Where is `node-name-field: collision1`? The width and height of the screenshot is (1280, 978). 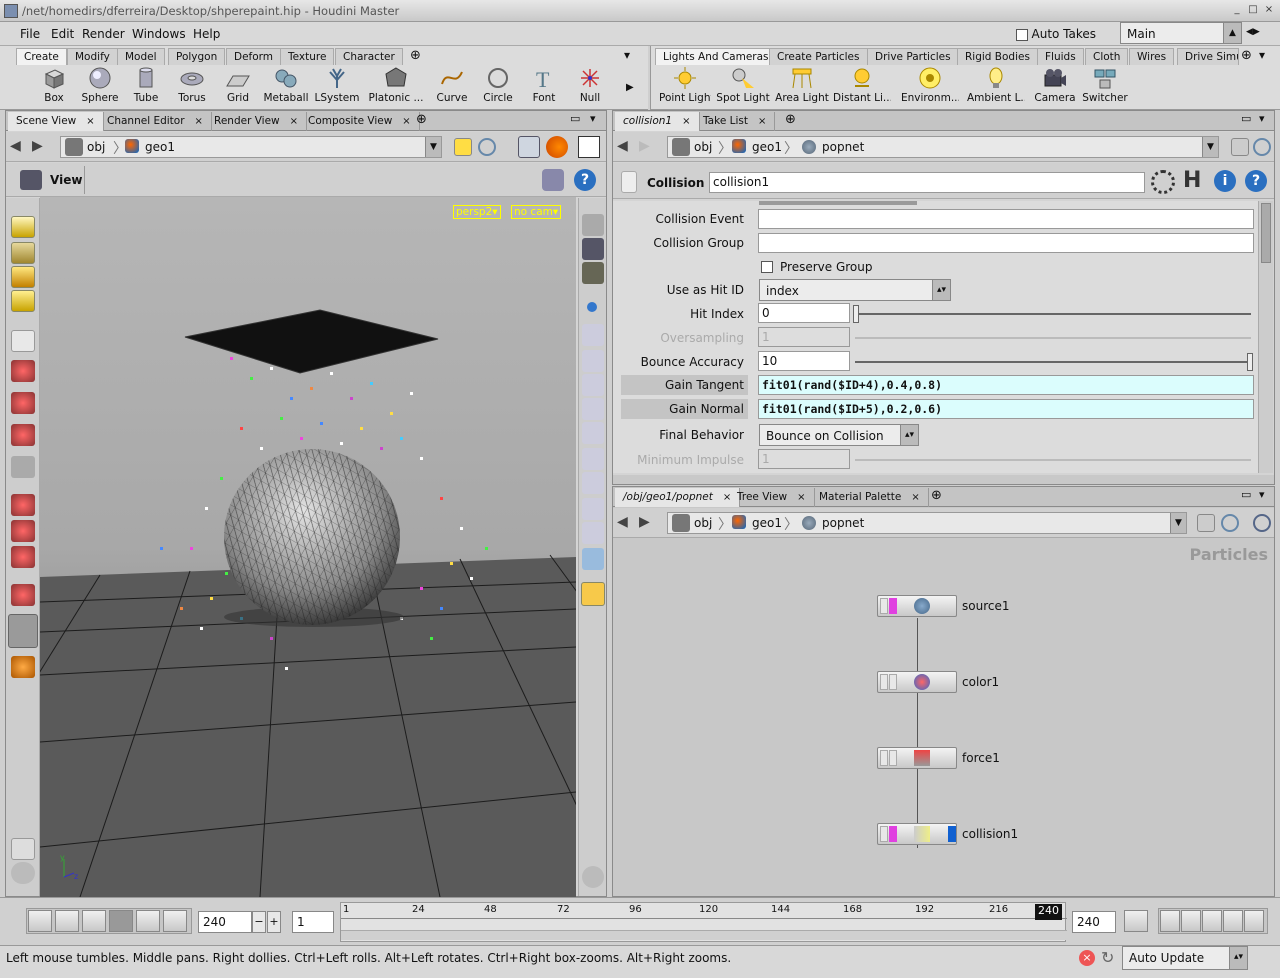
node-name-field: collision1 is located at coordinates (927, 182).